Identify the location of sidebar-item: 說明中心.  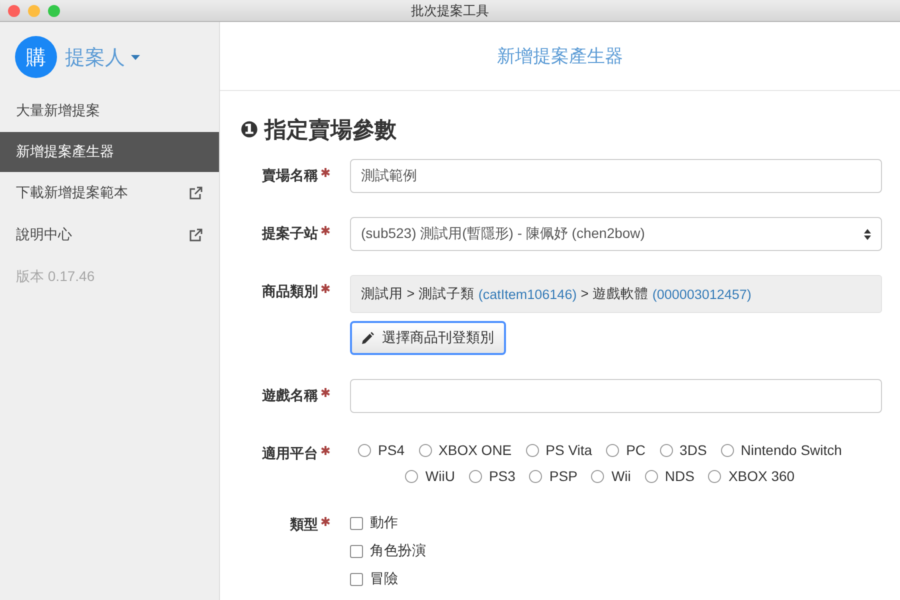
(109, 235).